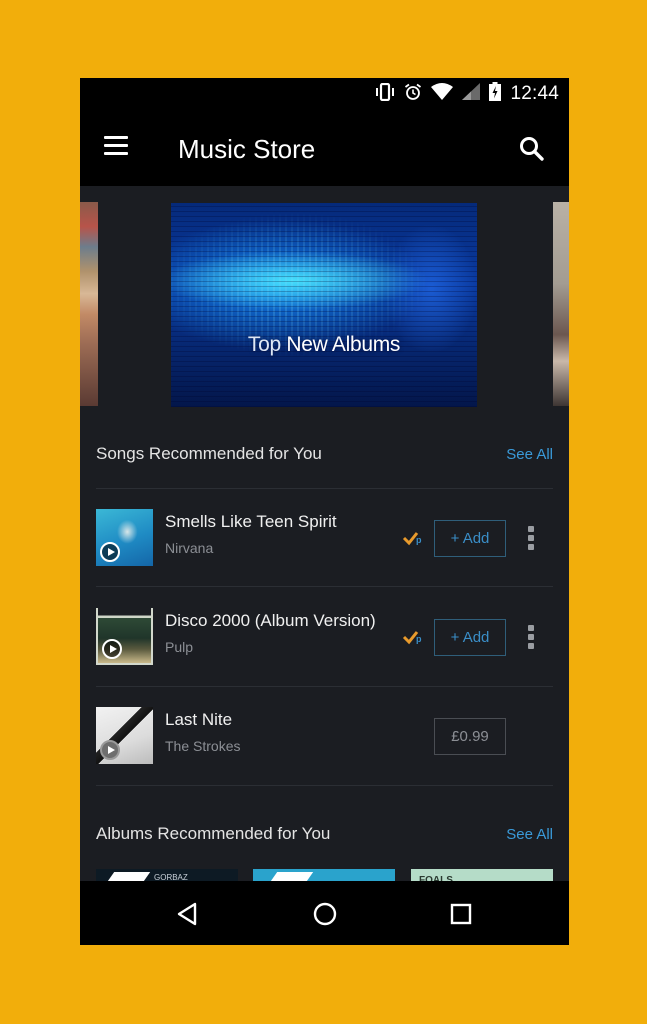 This screenshot has width=647, height=1024. What do you see at coordinates (324, 735) in the screenshot?
I see `song-row: Last Nite The Strokes £0.99` at bounding box center [324, 735].